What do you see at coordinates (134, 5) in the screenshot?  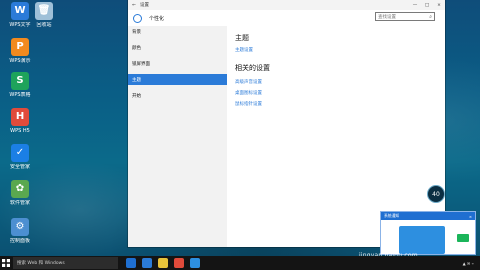 I see `back-arrow-icon: ←` at bounding box center [134, 5].